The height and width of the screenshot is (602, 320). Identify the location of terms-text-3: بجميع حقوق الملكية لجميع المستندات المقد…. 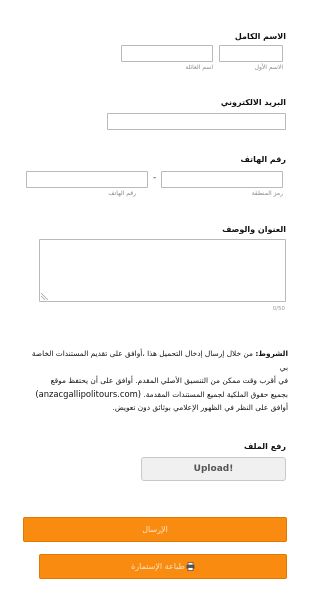
(215, 394).